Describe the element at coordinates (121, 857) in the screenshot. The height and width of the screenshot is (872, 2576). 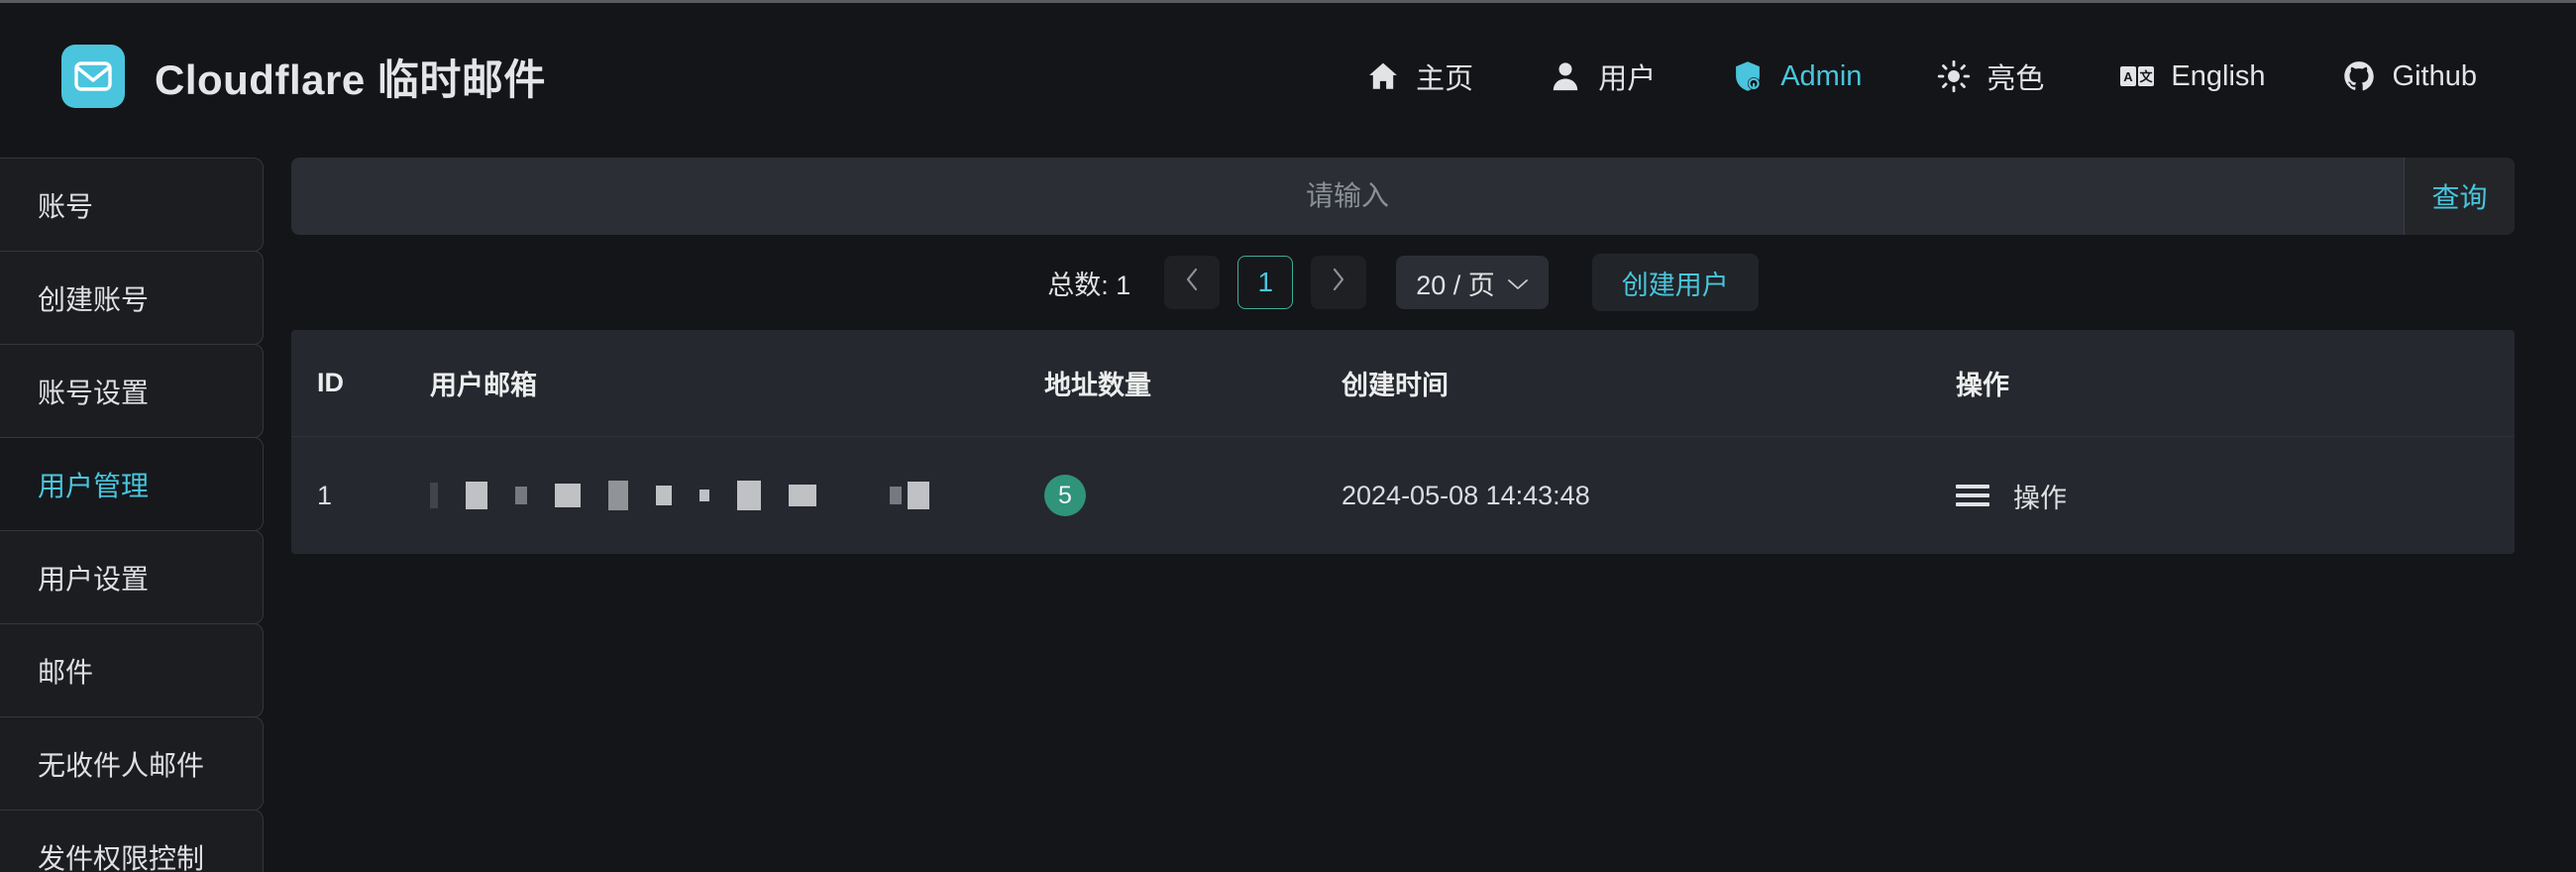
I see `sidebar-item-label: 发件权限控制` at that location.